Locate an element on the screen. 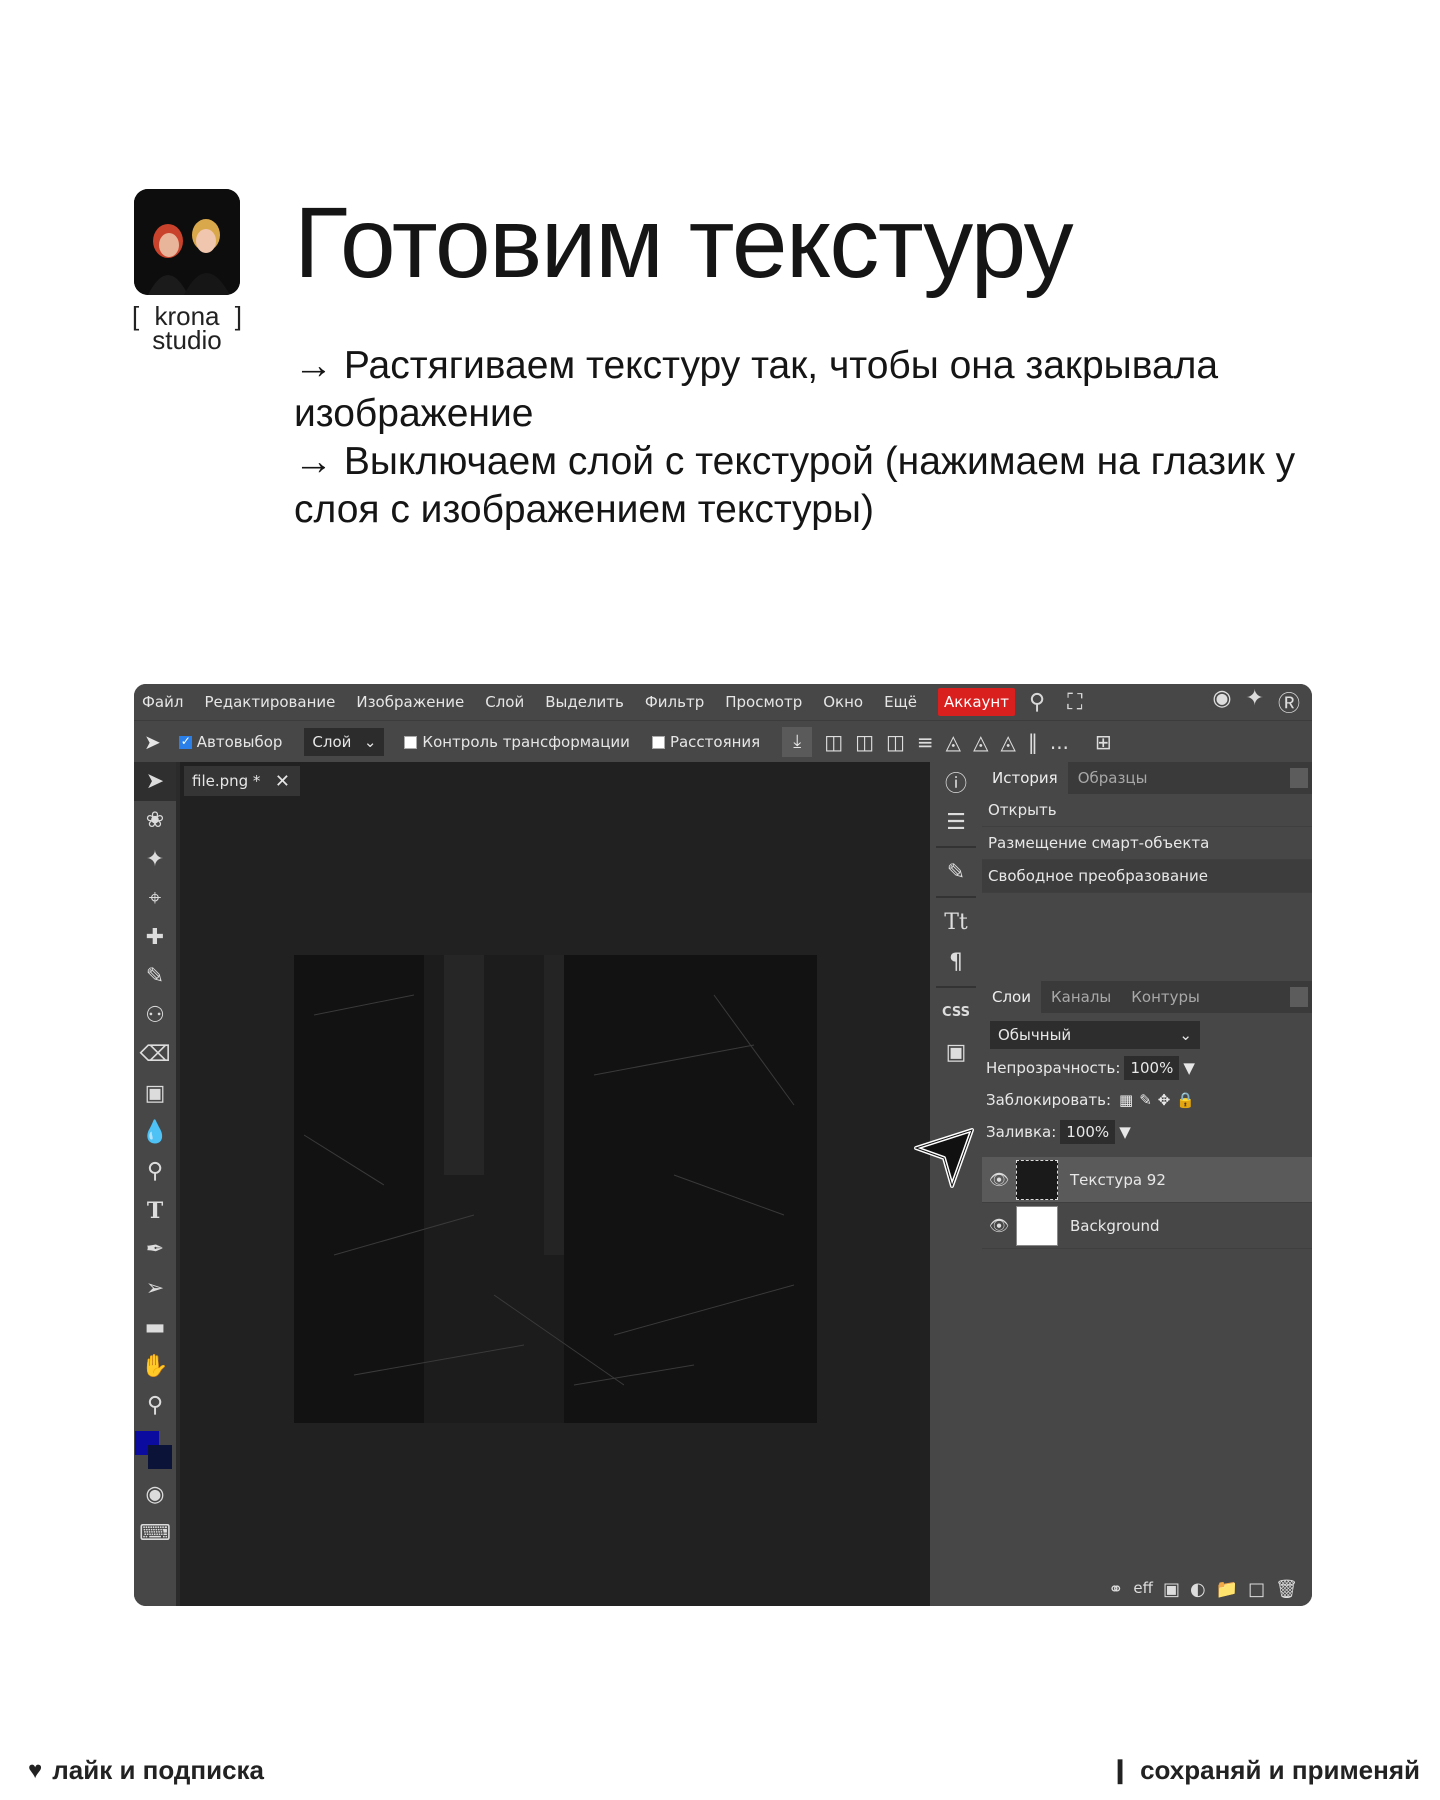 This screenshot has width=1440, height=1800. align-right-icon: ◫ is located at coordinates (895, 742).